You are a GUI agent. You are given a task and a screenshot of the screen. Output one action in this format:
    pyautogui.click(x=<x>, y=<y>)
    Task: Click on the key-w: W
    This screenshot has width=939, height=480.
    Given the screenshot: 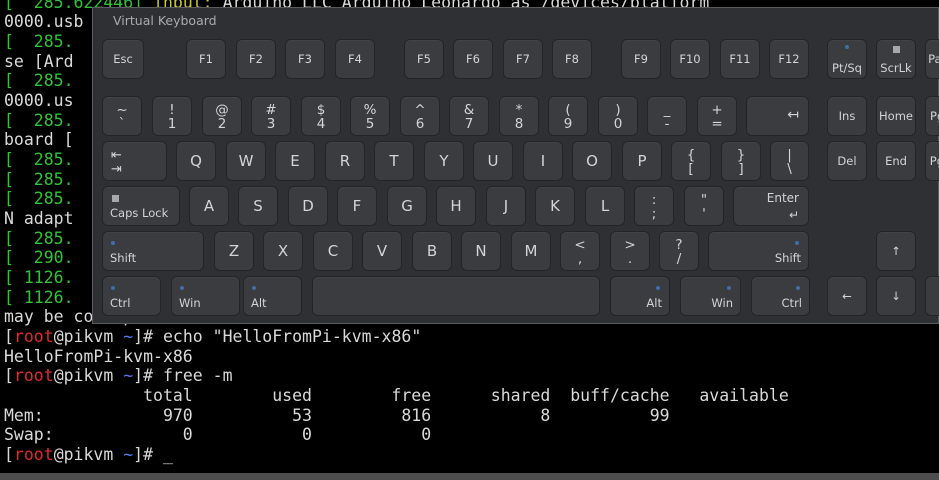 What is the action you would take?
    pyautogui.click(x=246, y=161)
    